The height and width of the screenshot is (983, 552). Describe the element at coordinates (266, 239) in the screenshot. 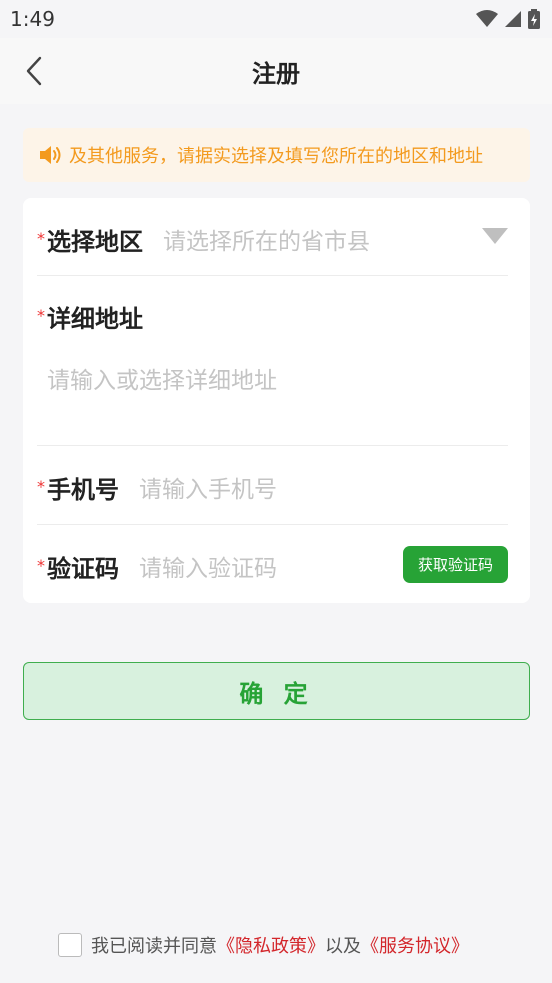

I see `region-select: 请选择所在的省市县` at that location.